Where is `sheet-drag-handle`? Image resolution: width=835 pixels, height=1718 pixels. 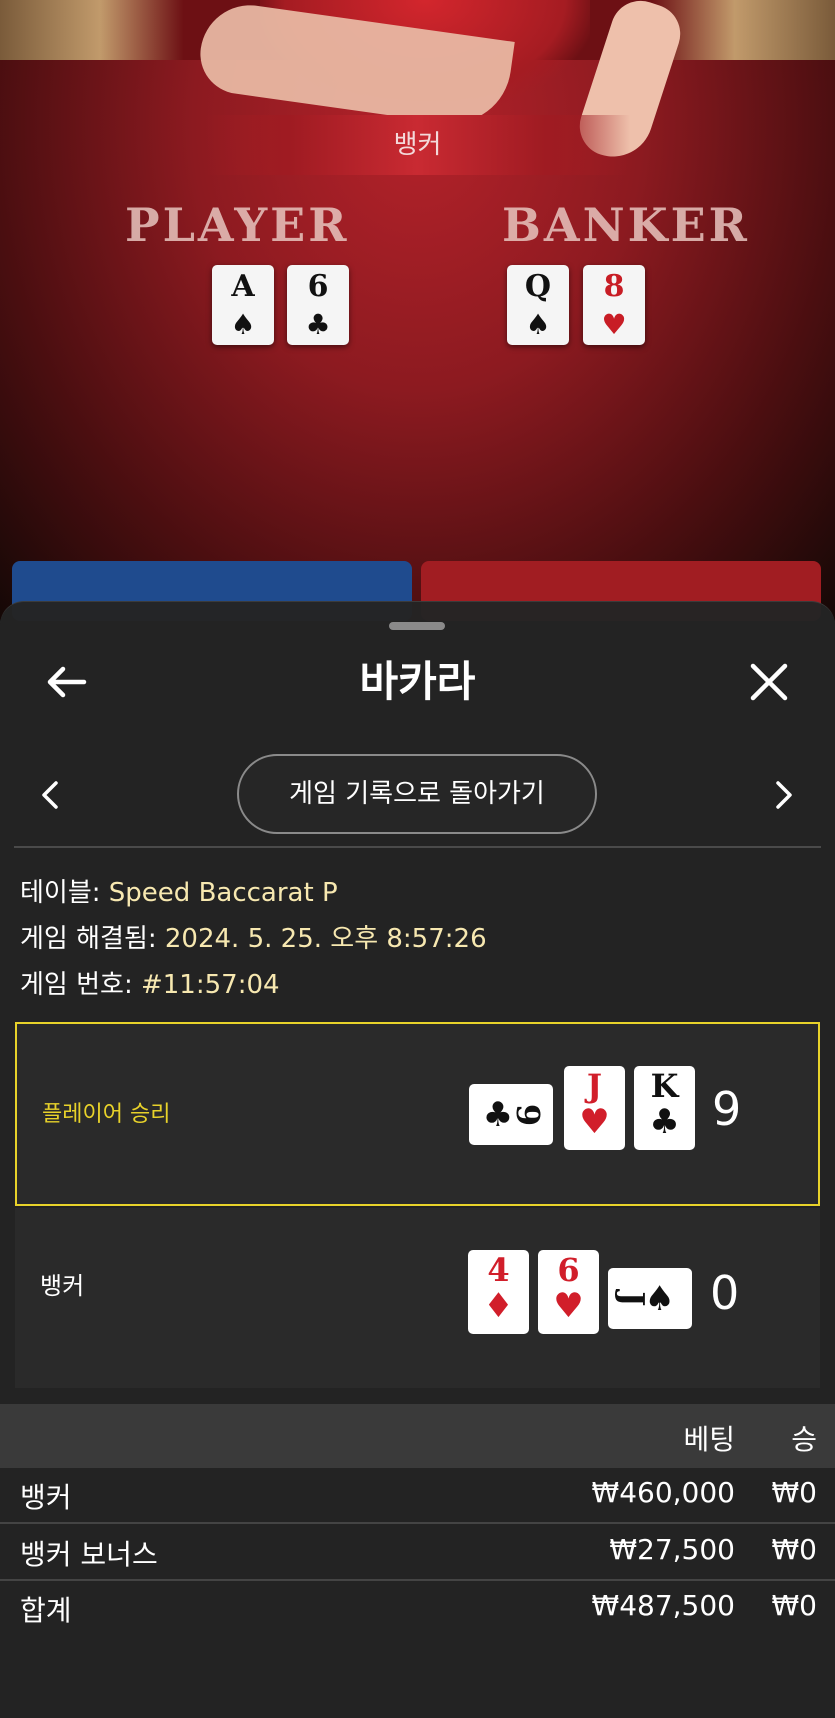 sheet-drag-handle is located at coordinates (417, 626).